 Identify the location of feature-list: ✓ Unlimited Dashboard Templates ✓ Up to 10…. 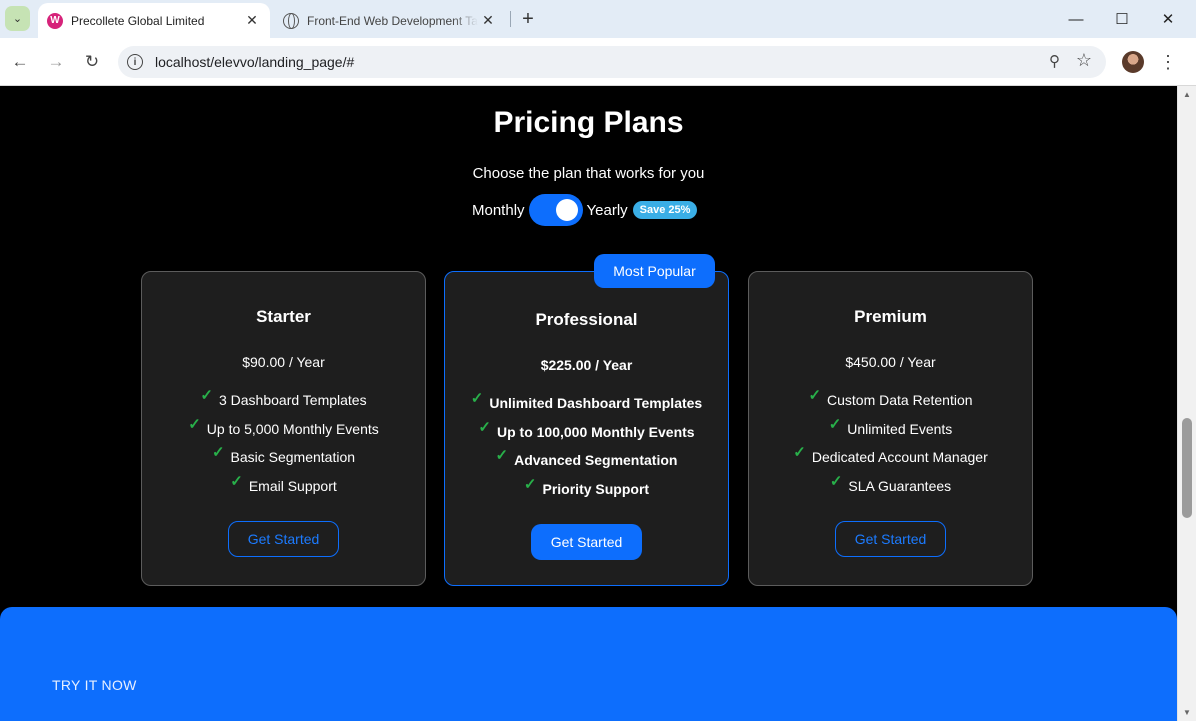
(586, 450).